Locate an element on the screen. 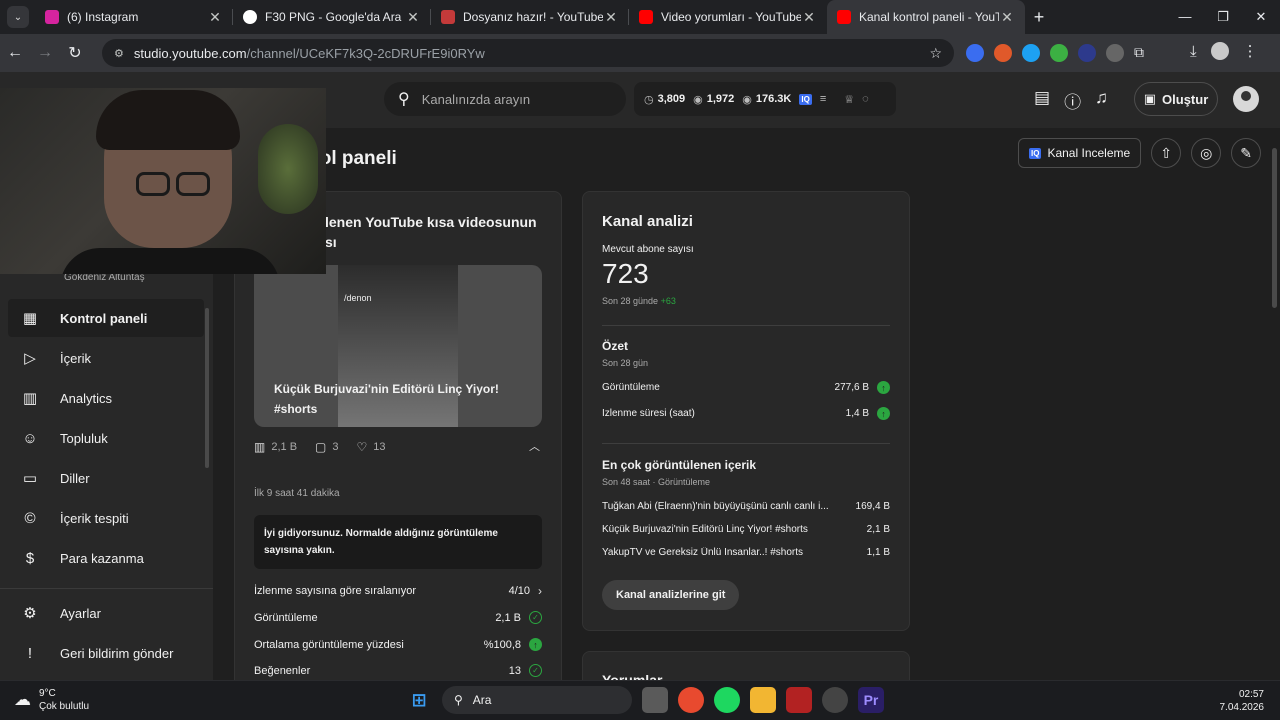  shirt-shape is located at coordinates (170, 261).